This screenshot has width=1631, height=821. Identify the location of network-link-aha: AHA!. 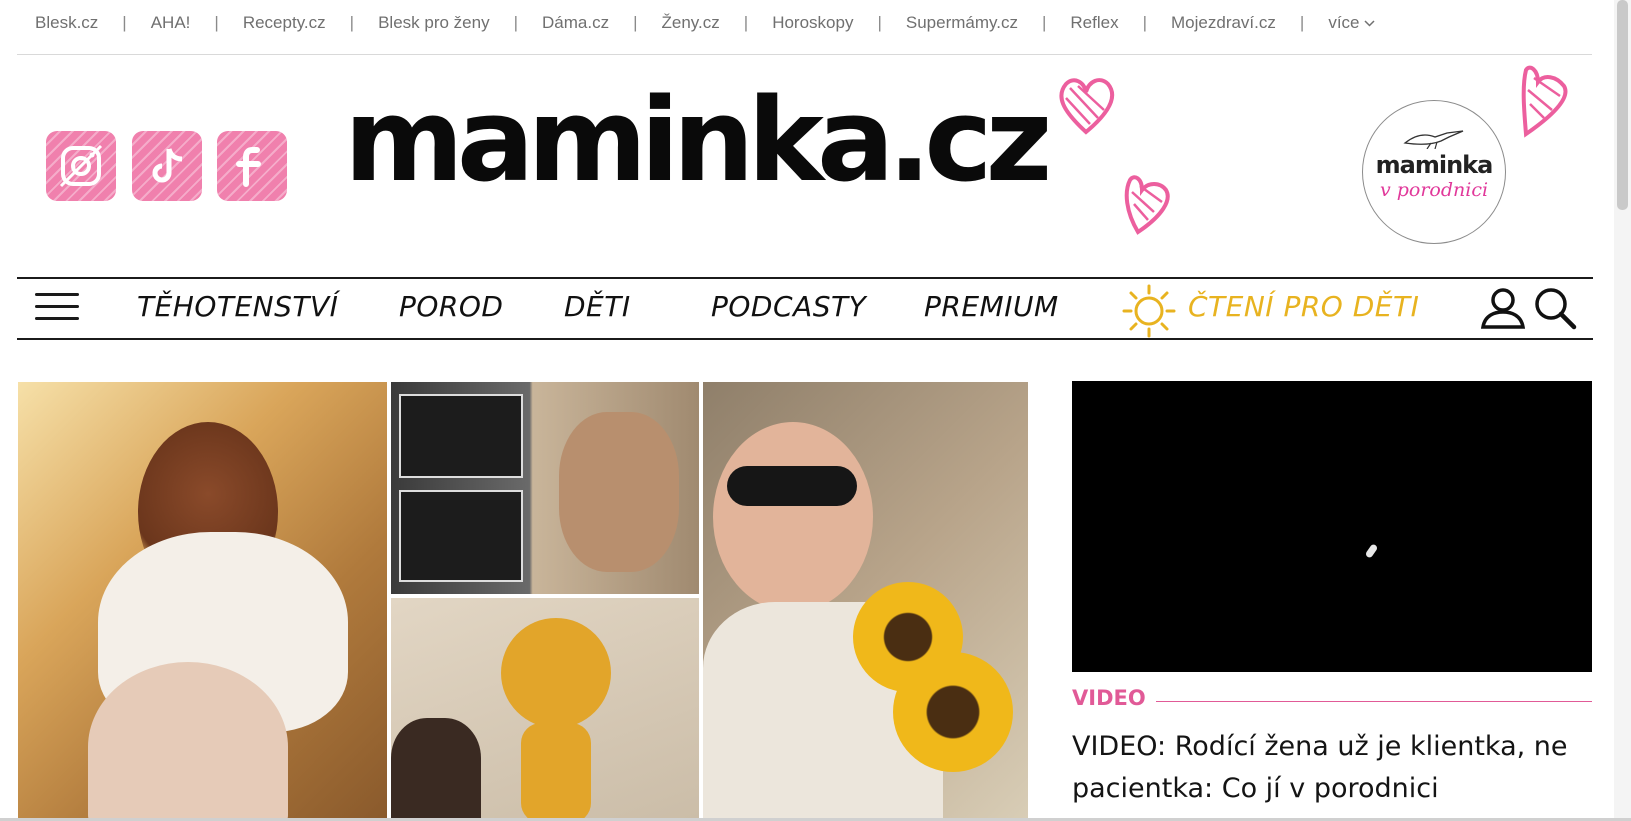
(171, 23).